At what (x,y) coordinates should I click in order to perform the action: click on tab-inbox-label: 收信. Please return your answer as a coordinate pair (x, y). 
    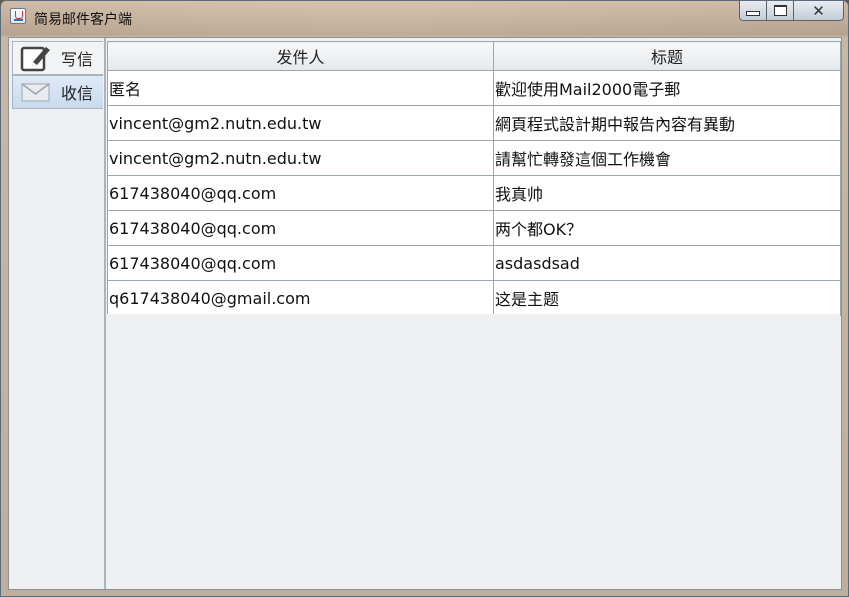
    Looking at the image, I should click on (77, 93).